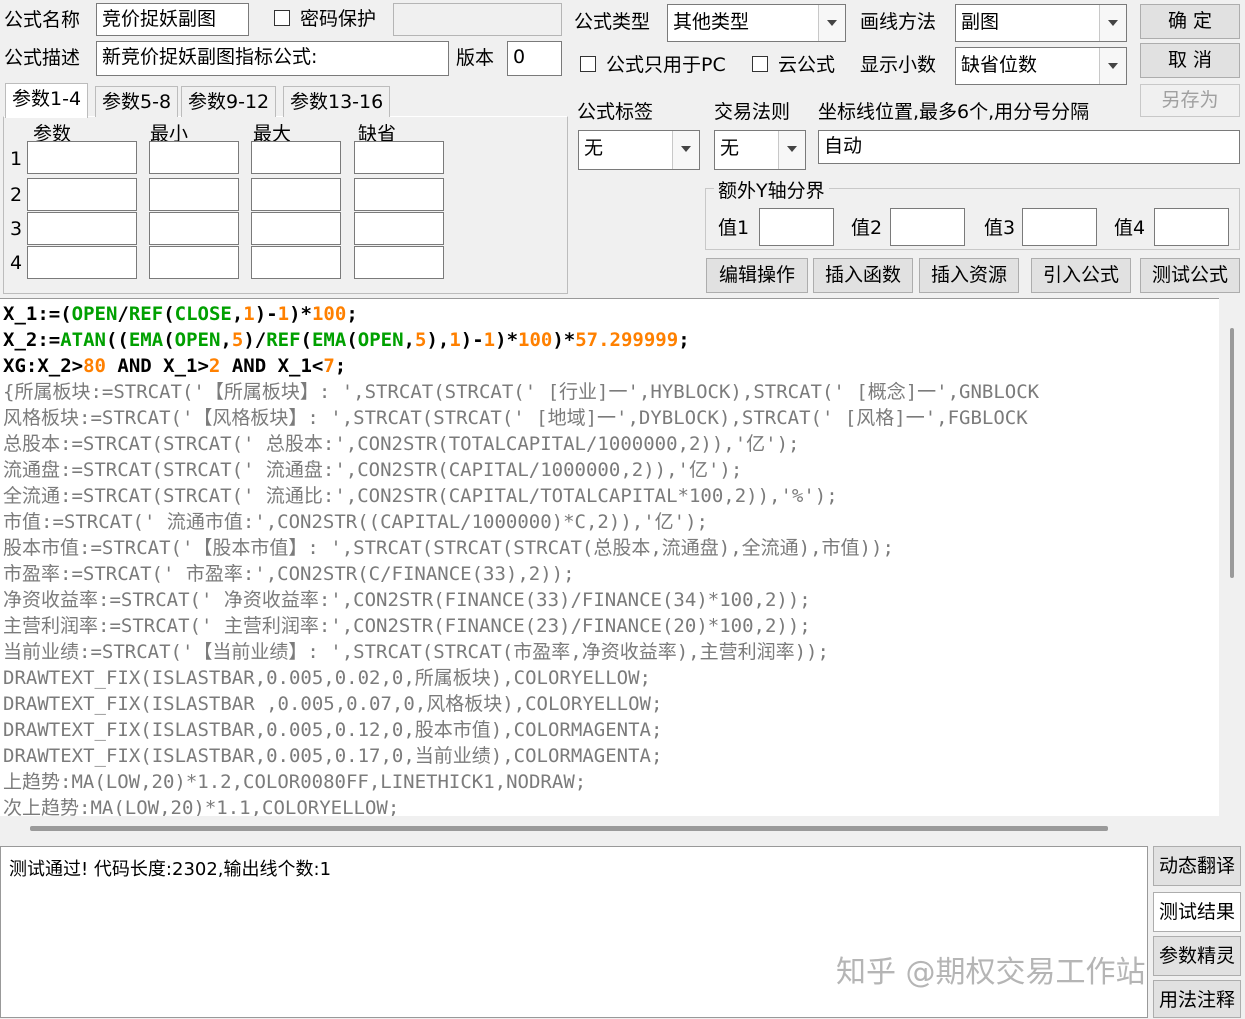 The height and width of the screenshot is (1019, 1245). I want to click on yaxis-value3-label: 值3, so click(1000, 228).